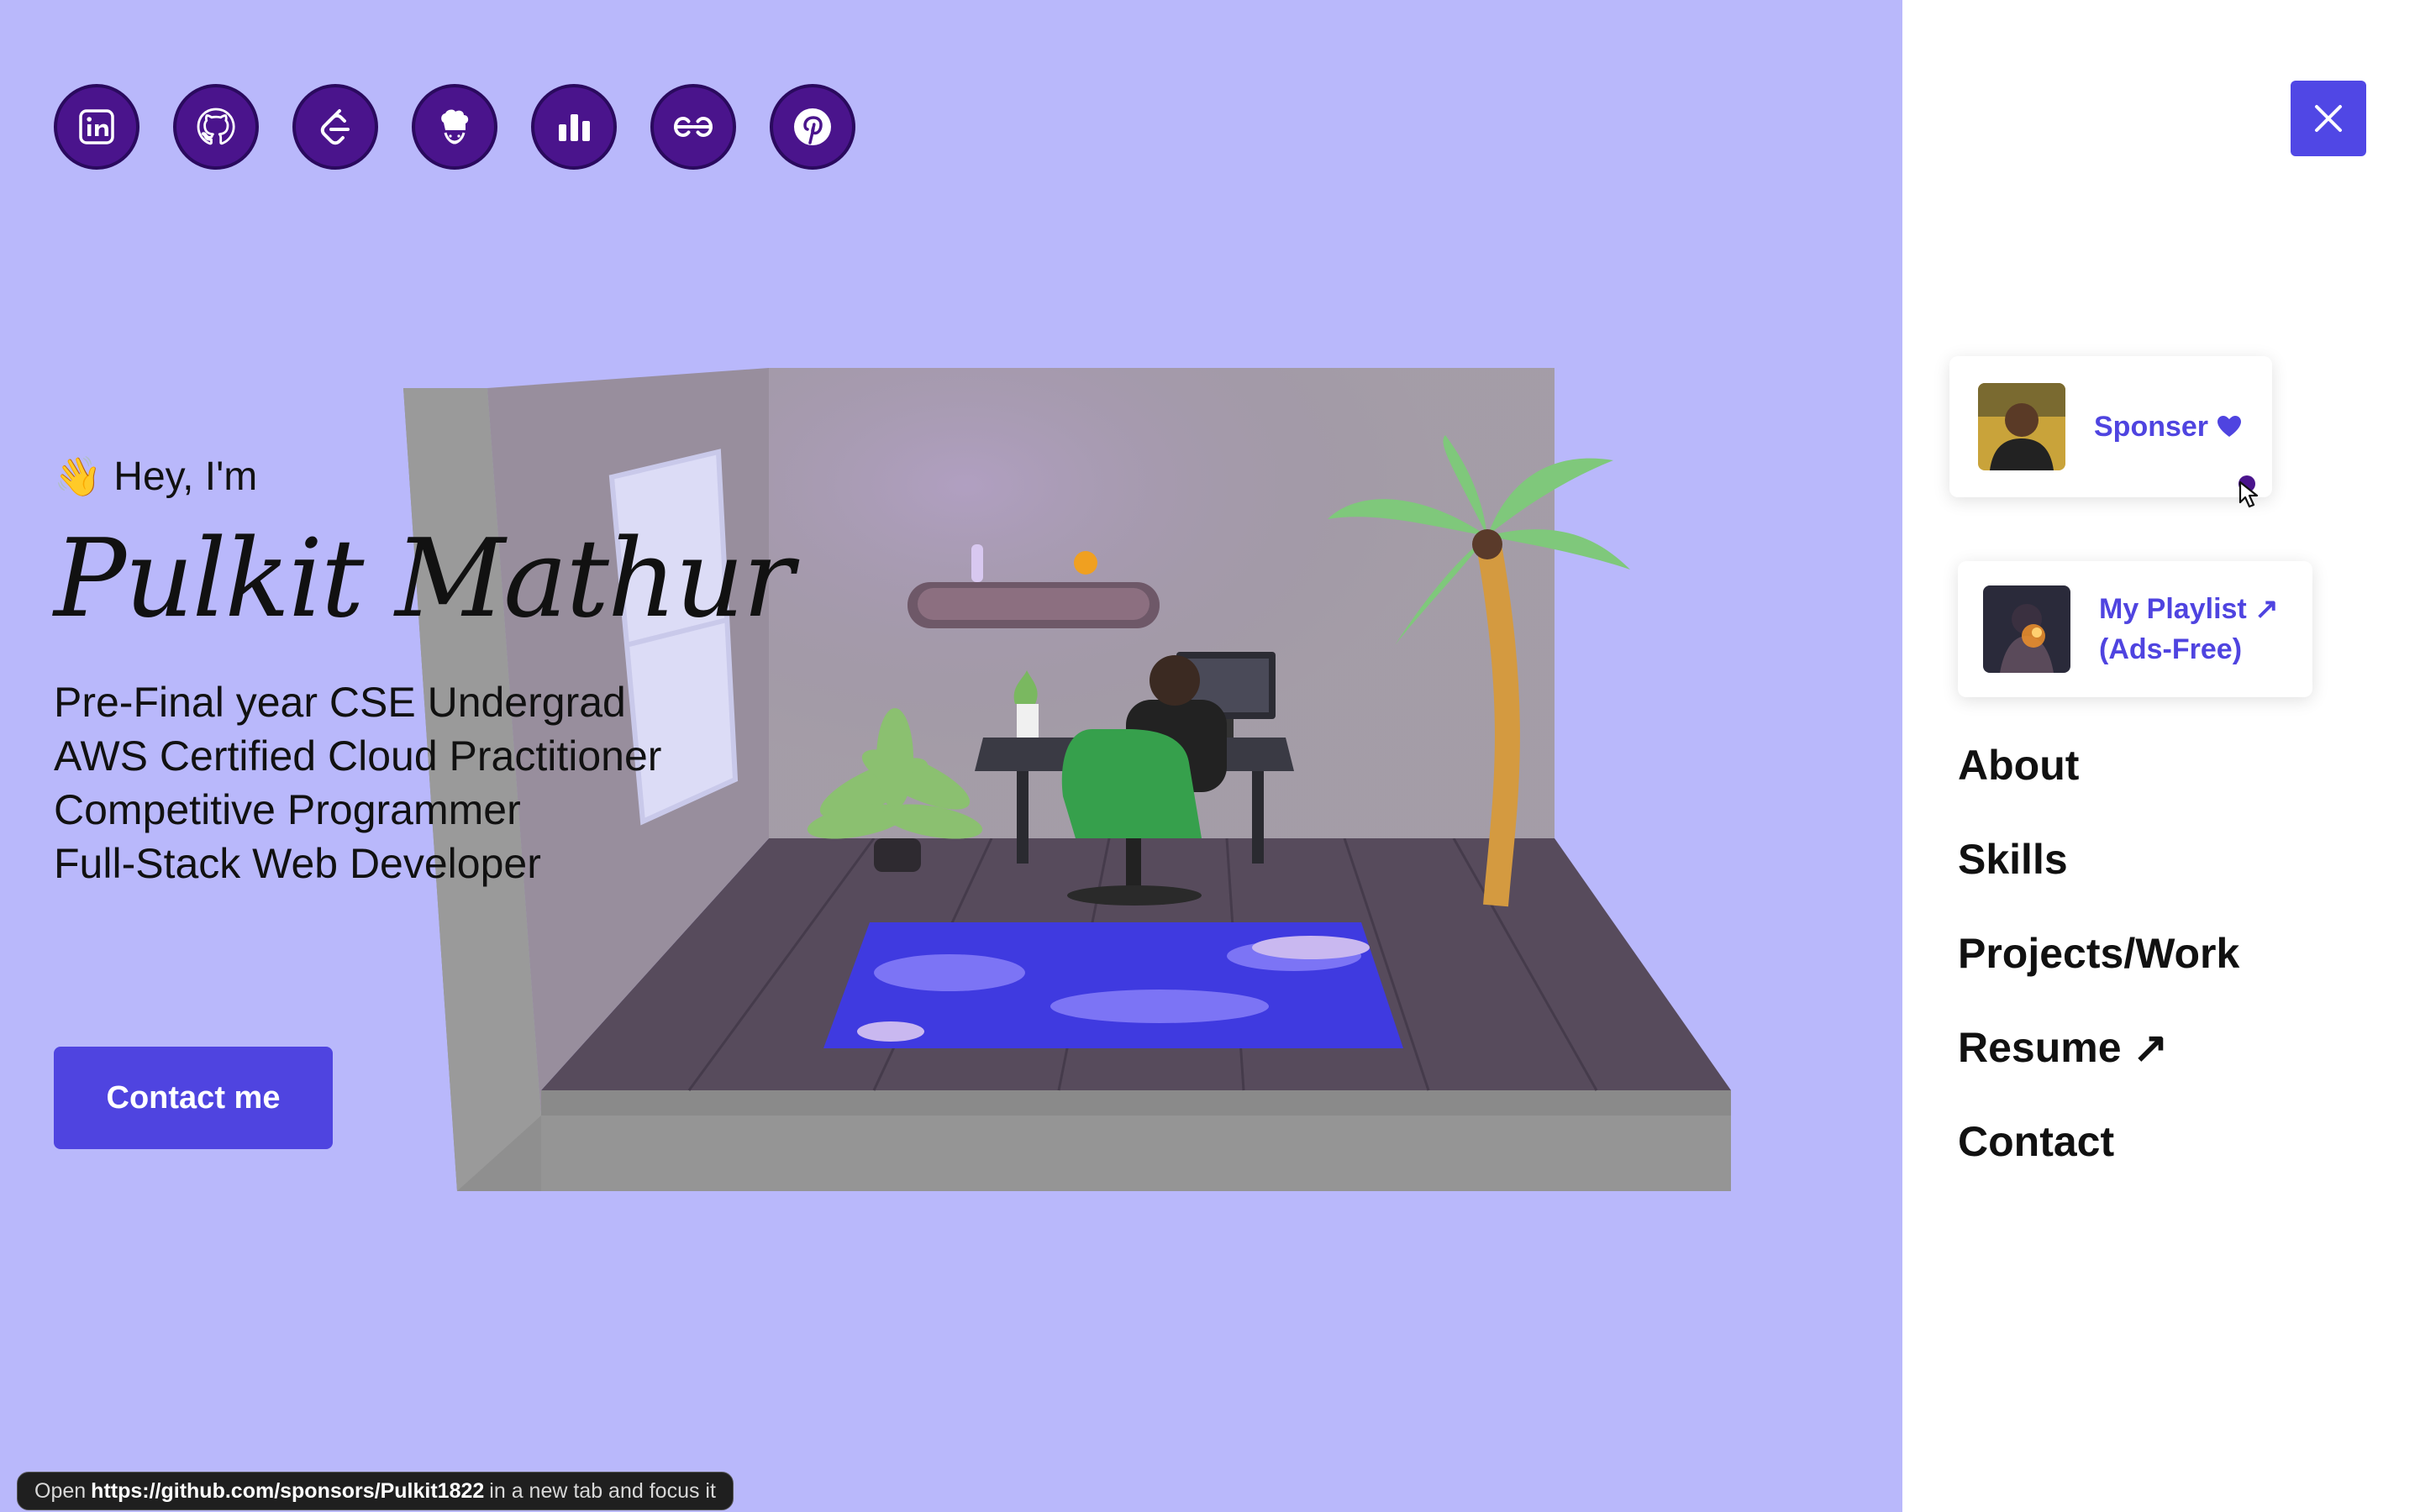 The height and width of the screenshot is (1512, 2420). Describe the element at coordinates (340, 702) in the screenshot. I see `role-item: Pre-Final year CSE Undergrad` at that location.